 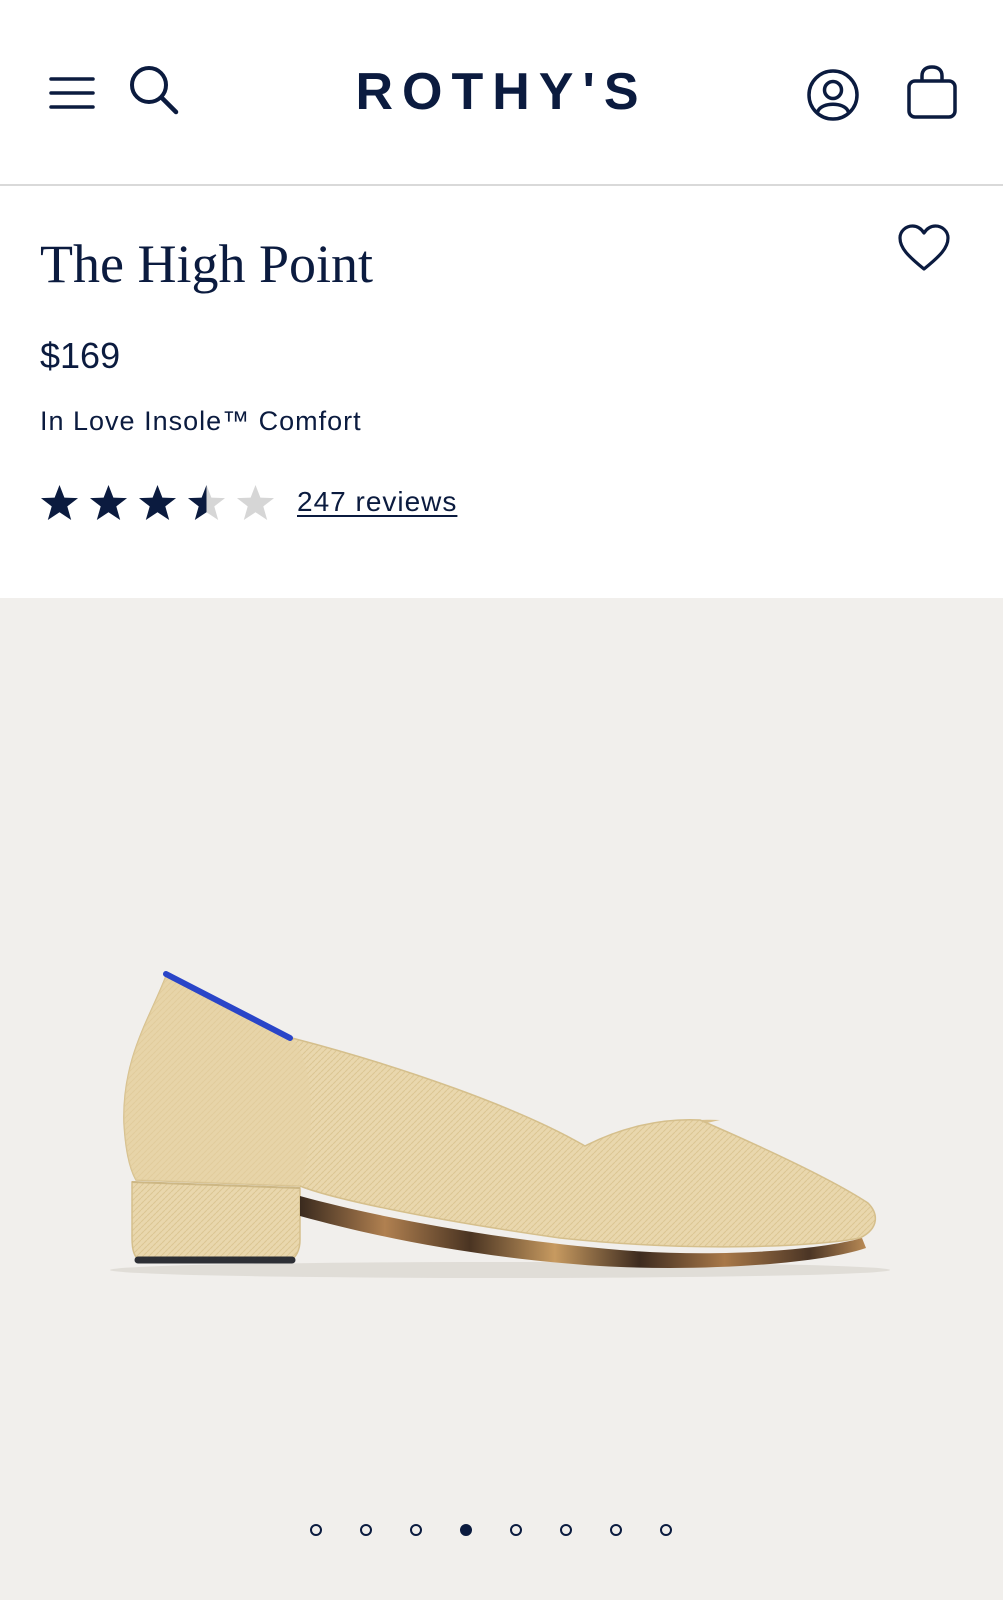 I want to click on account-button, so click(x=833, y=95).